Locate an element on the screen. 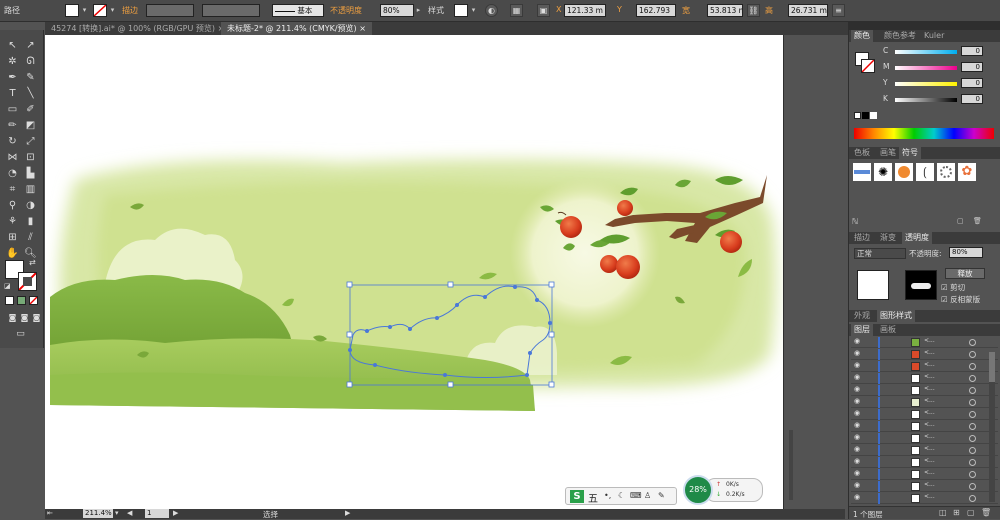 Image resolution: width=1000 pixels, height=520 pixels. tab-document-2: 未标题-2* @ 211.4% (CMYK/预览) × is located at coordinates (296, 28).